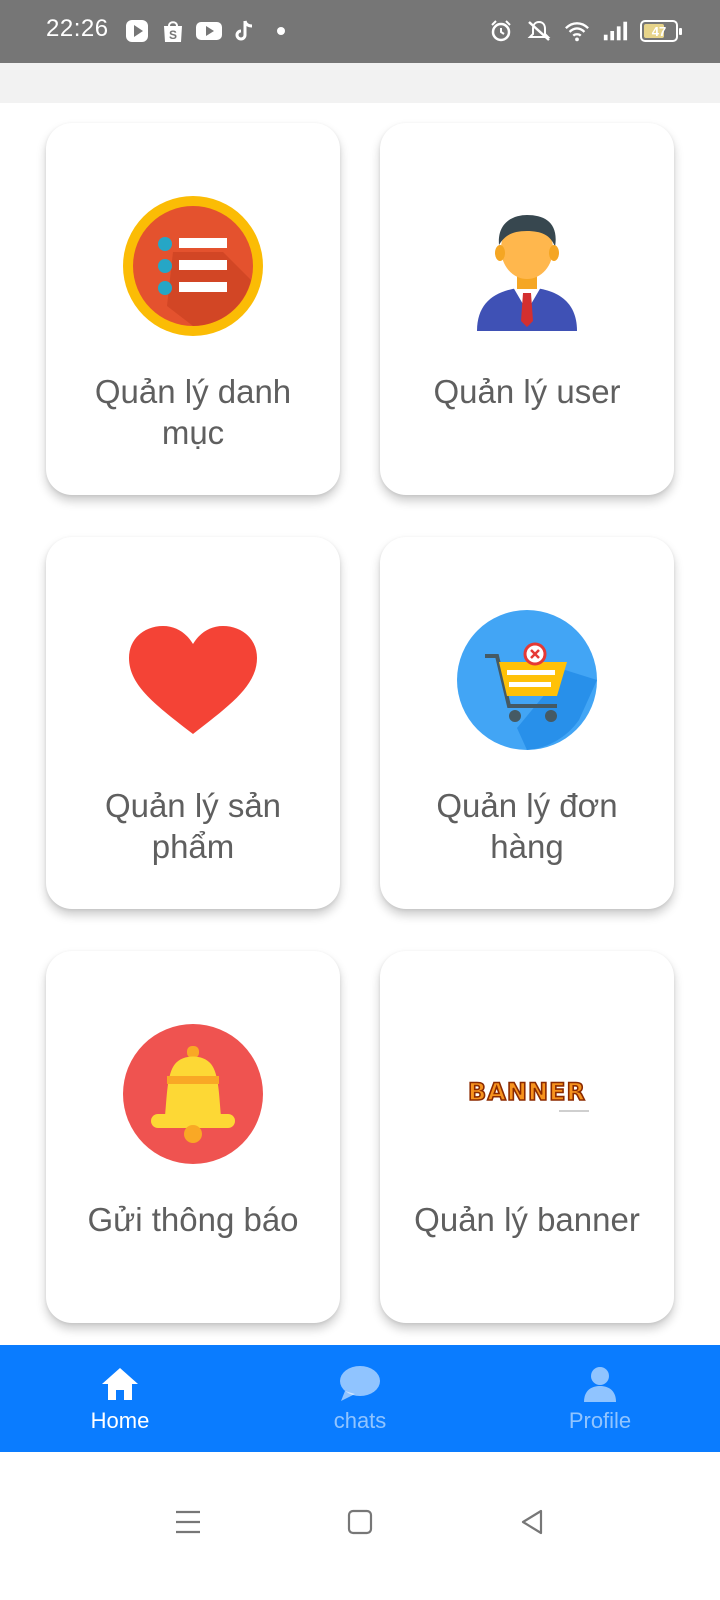  I want to click on menu-icon, so click(188, 1522).